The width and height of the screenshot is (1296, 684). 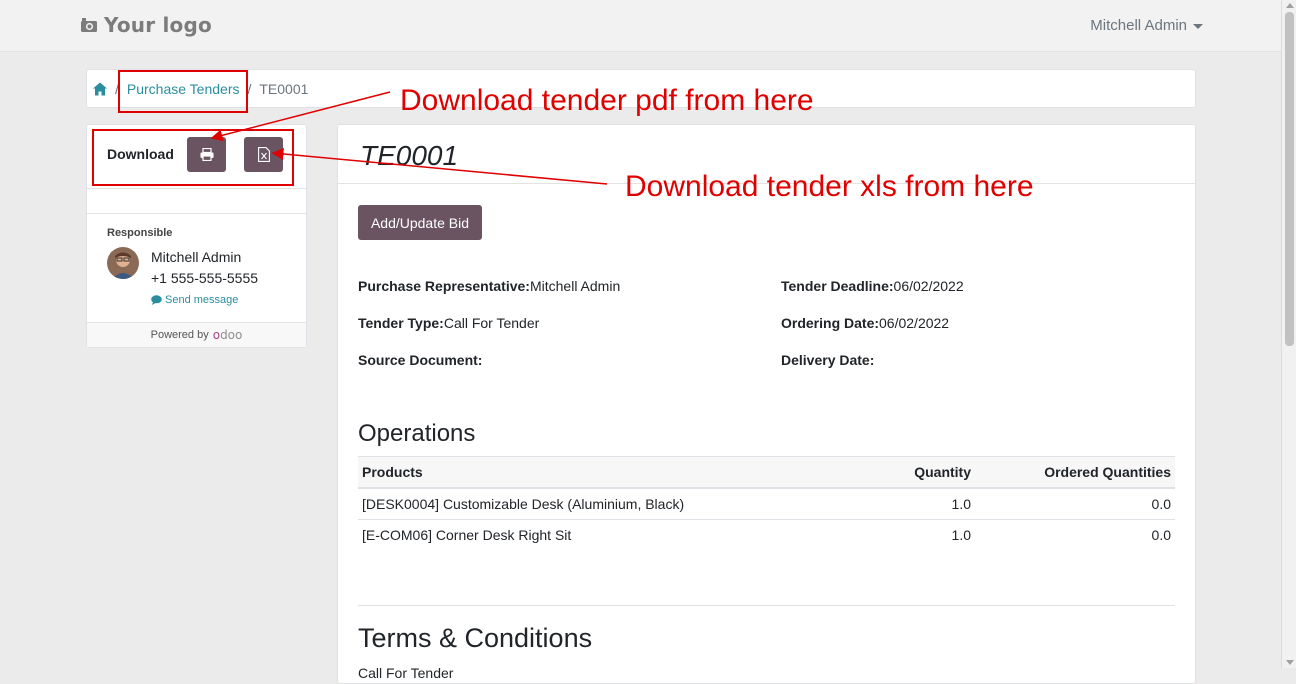 I want to click on delivery-date-field: Delivery Date:, so click(x=827, y=360).